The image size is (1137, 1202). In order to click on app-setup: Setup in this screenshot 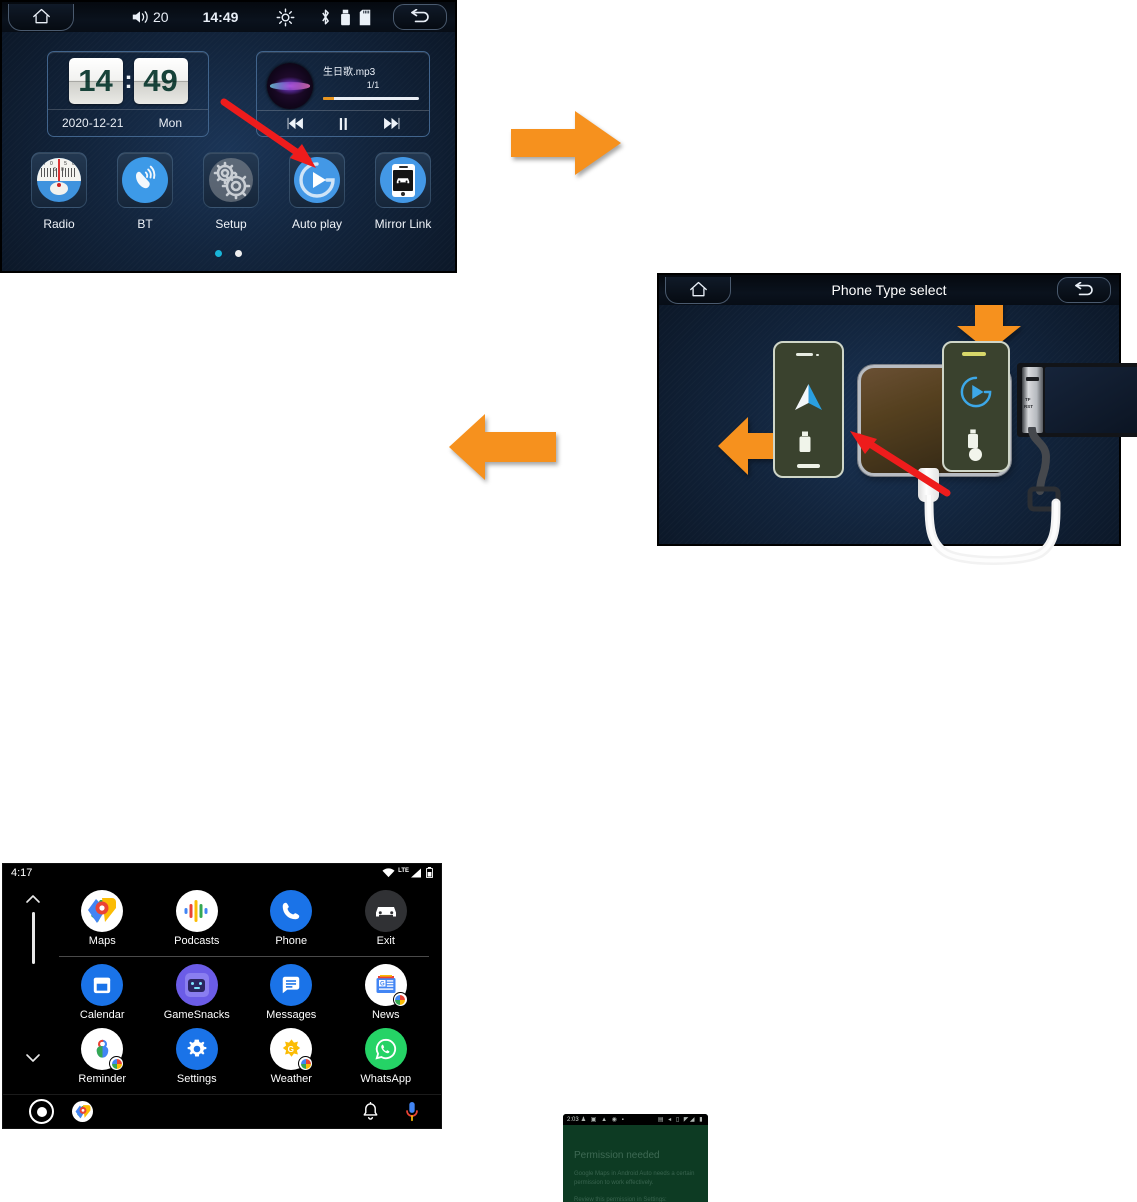, I will do `click(231, 197)`.